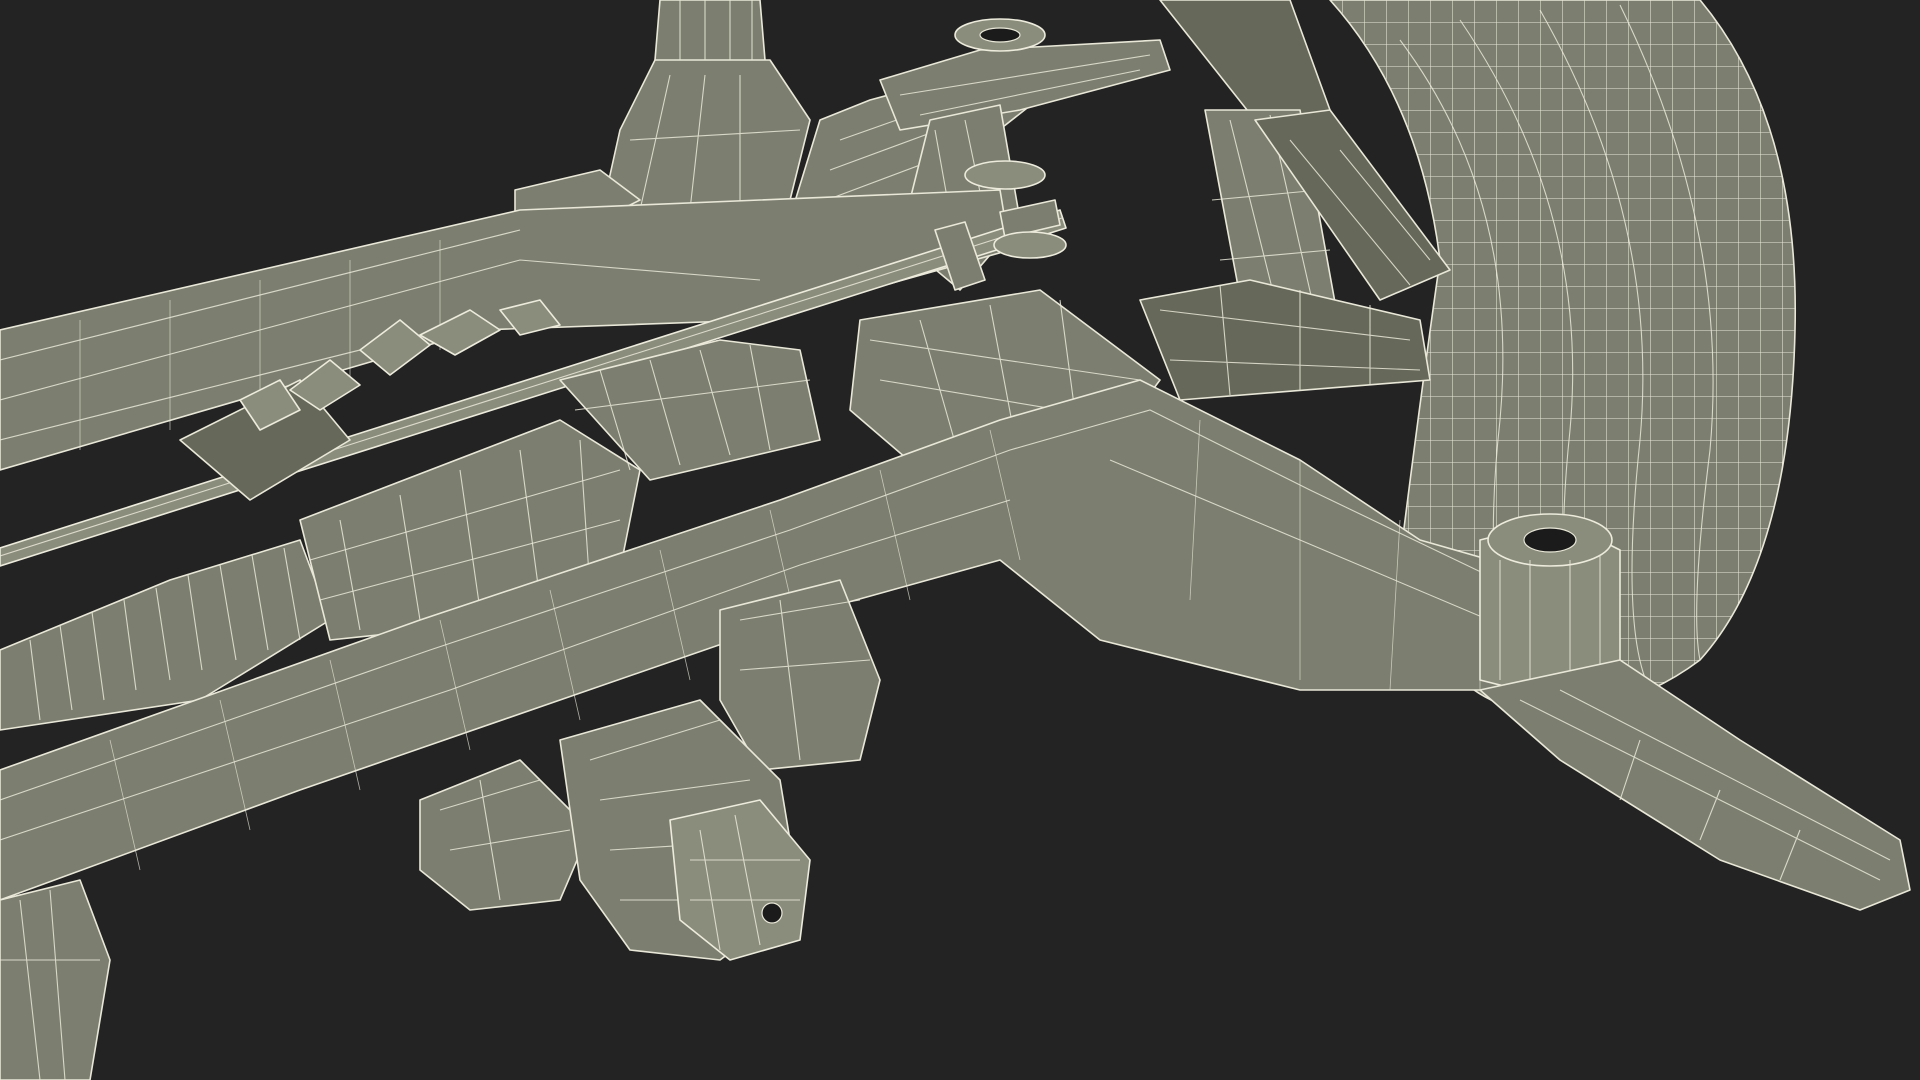 The width and height of the screenshot is (1920, 1080). What do you see at coordinates (1000, 35) in the screenshot?
I see `spring-top-hole` at bounding box center [1000, 35].